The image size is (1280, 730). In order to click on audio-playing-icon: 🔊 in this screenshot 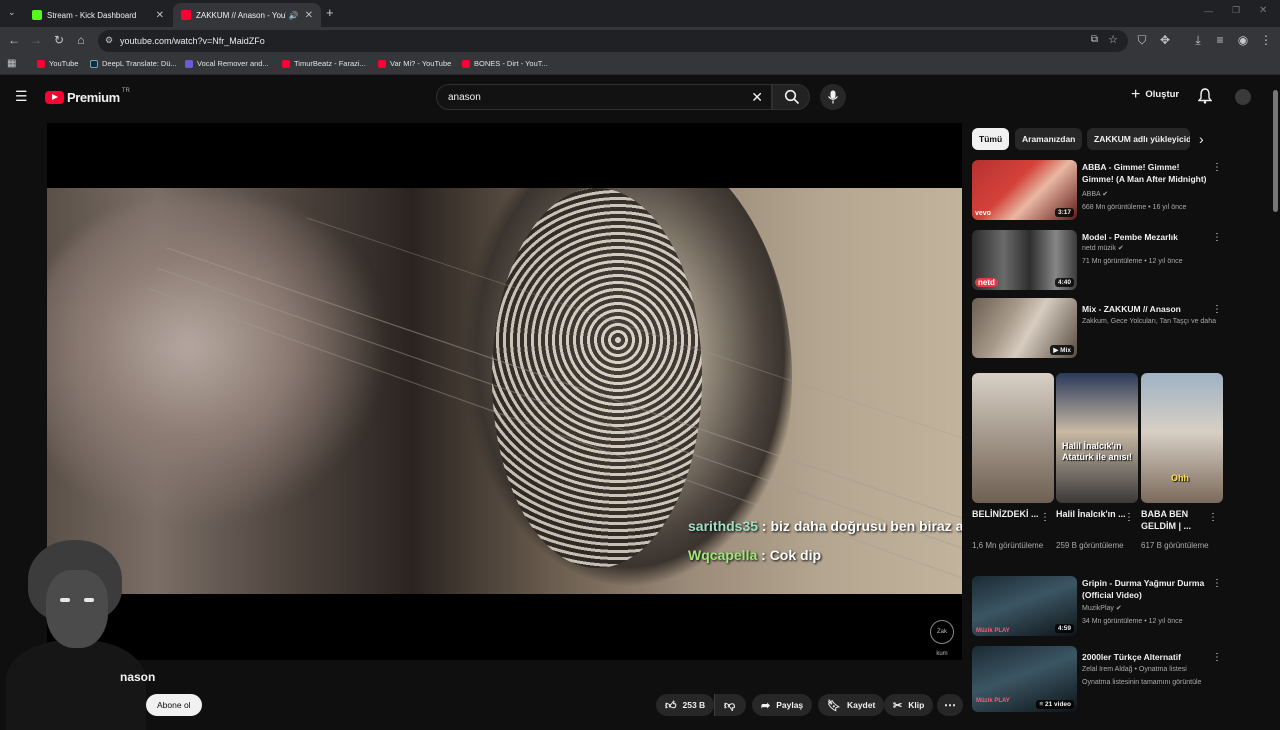, I will do `click(294, 15)`.